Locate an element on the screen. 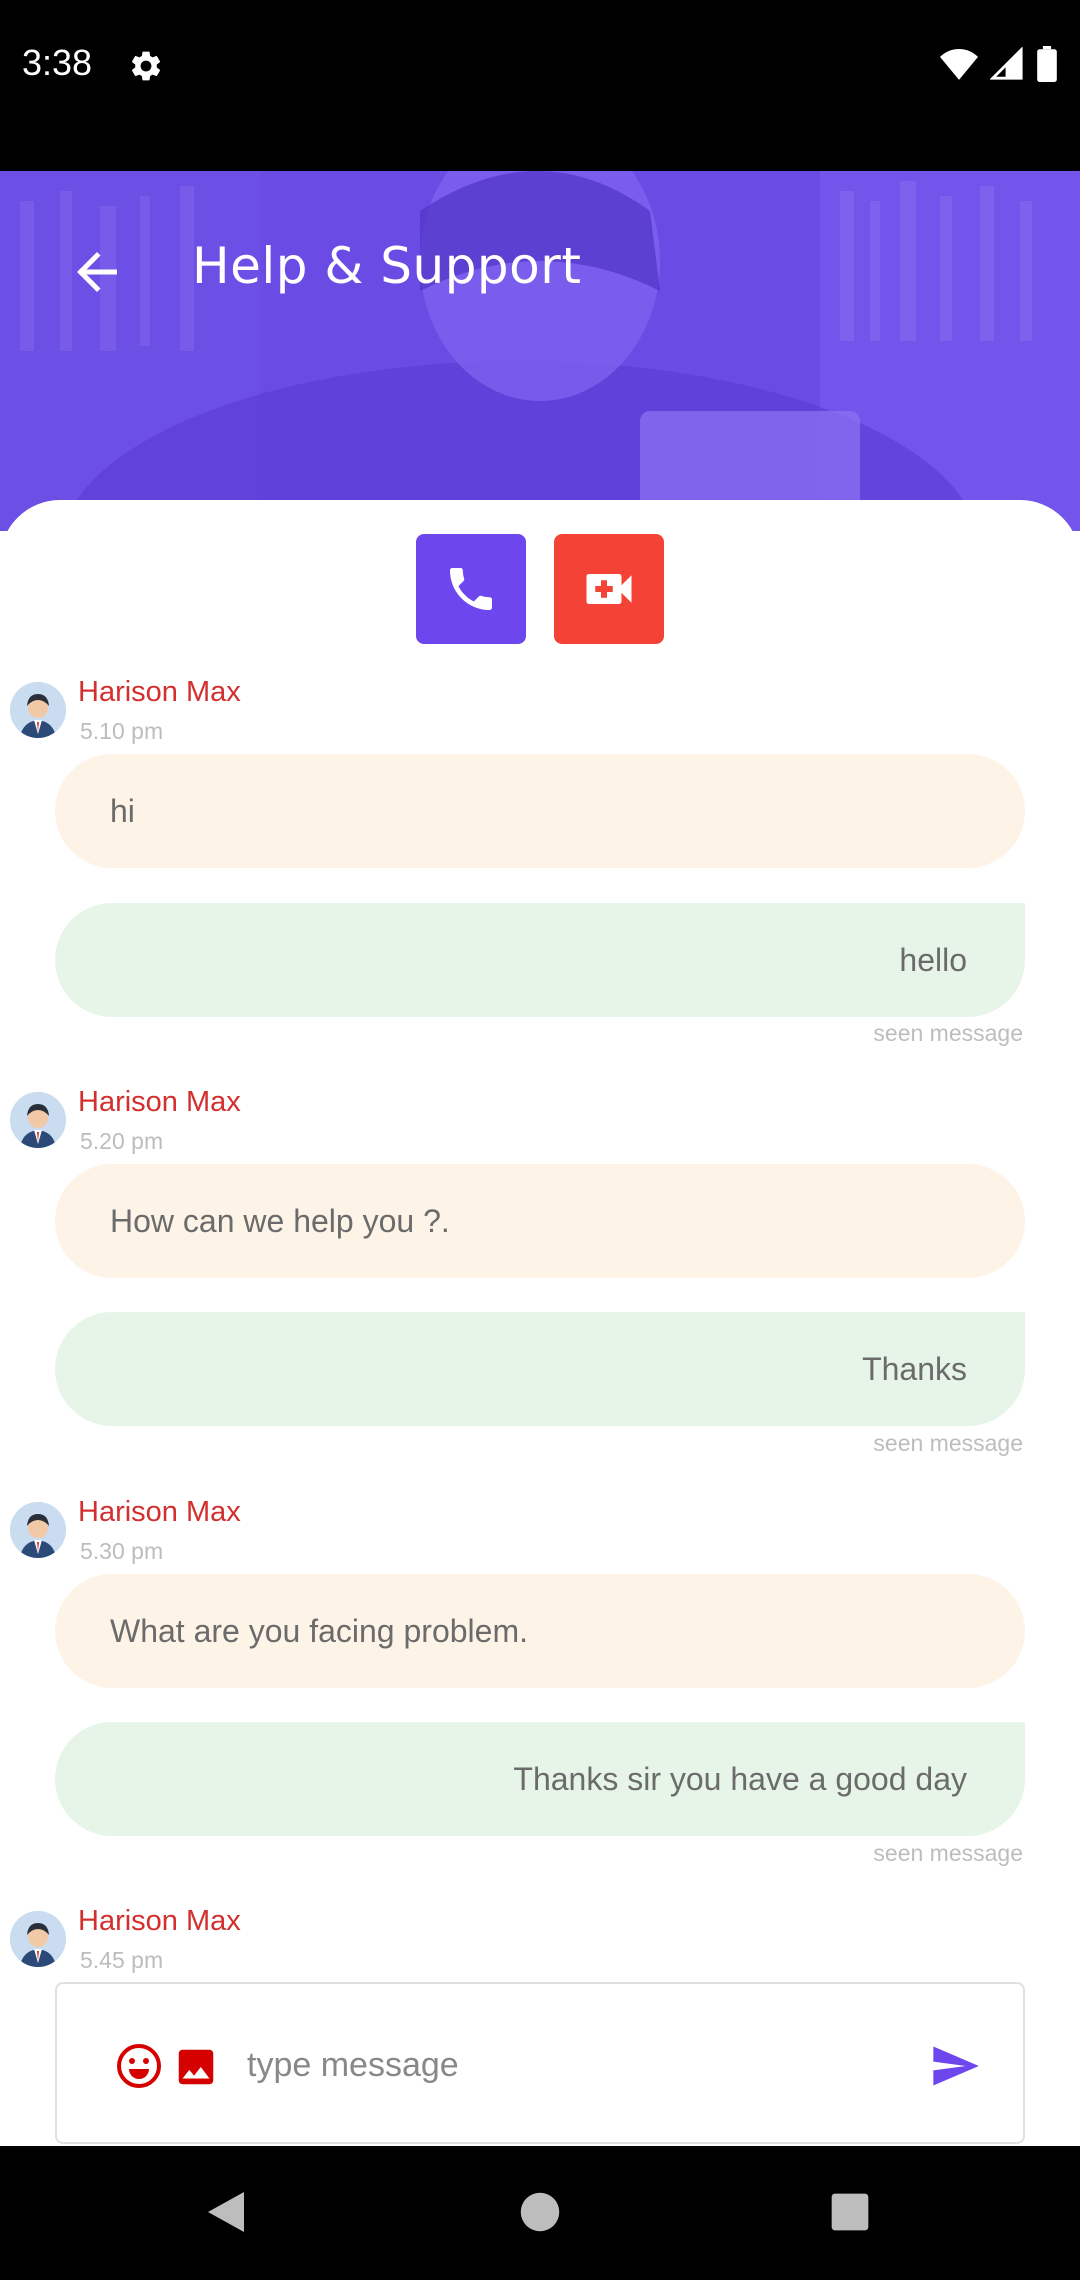 This screenshot has height=2280, width=1080. message-time: 5.20 pm is located at coordinates (122, 1141).